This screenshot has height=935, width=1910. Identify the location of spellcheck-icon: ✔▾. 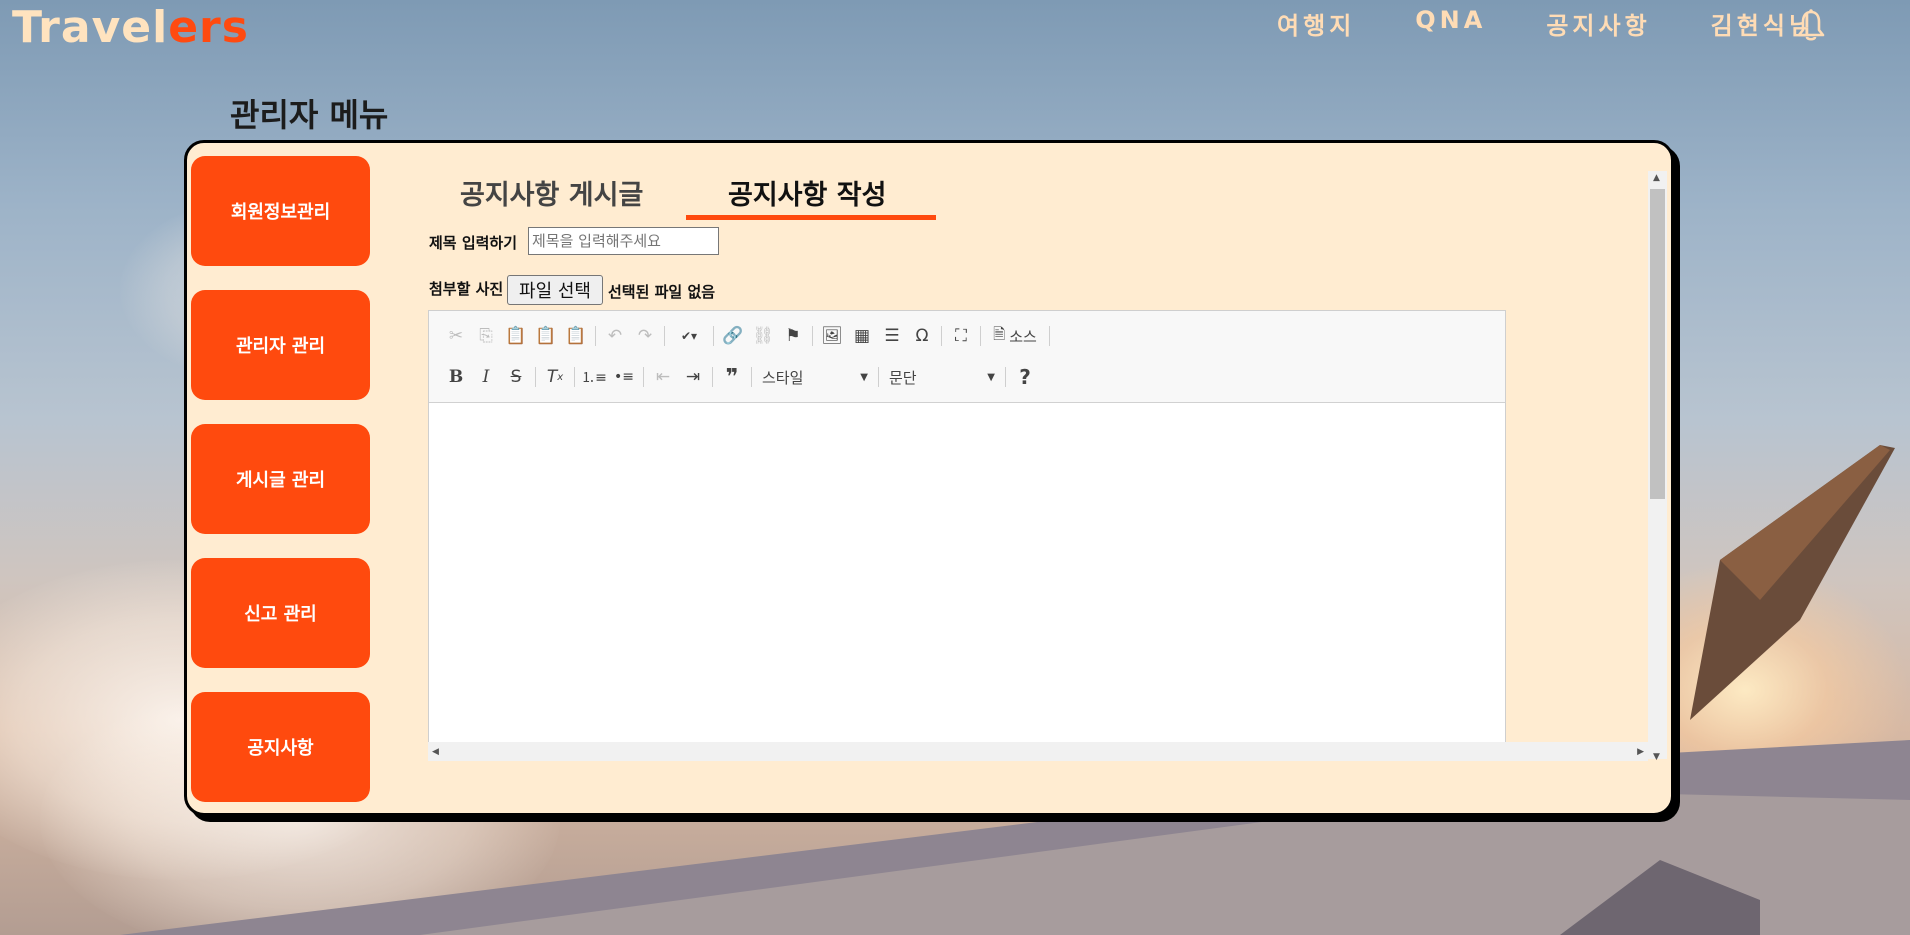
(689, 336).